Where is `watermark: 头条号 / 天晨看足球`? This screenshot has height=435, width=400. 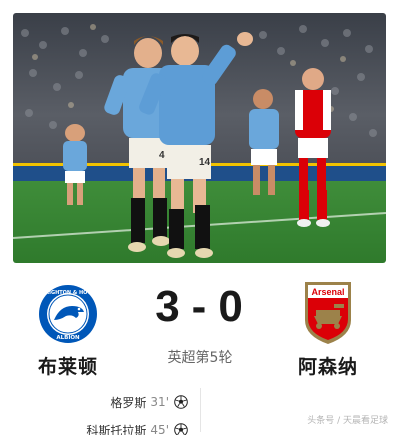
watermark: 头条号 / 天晨看足球 is located at coordinates (347, 421).